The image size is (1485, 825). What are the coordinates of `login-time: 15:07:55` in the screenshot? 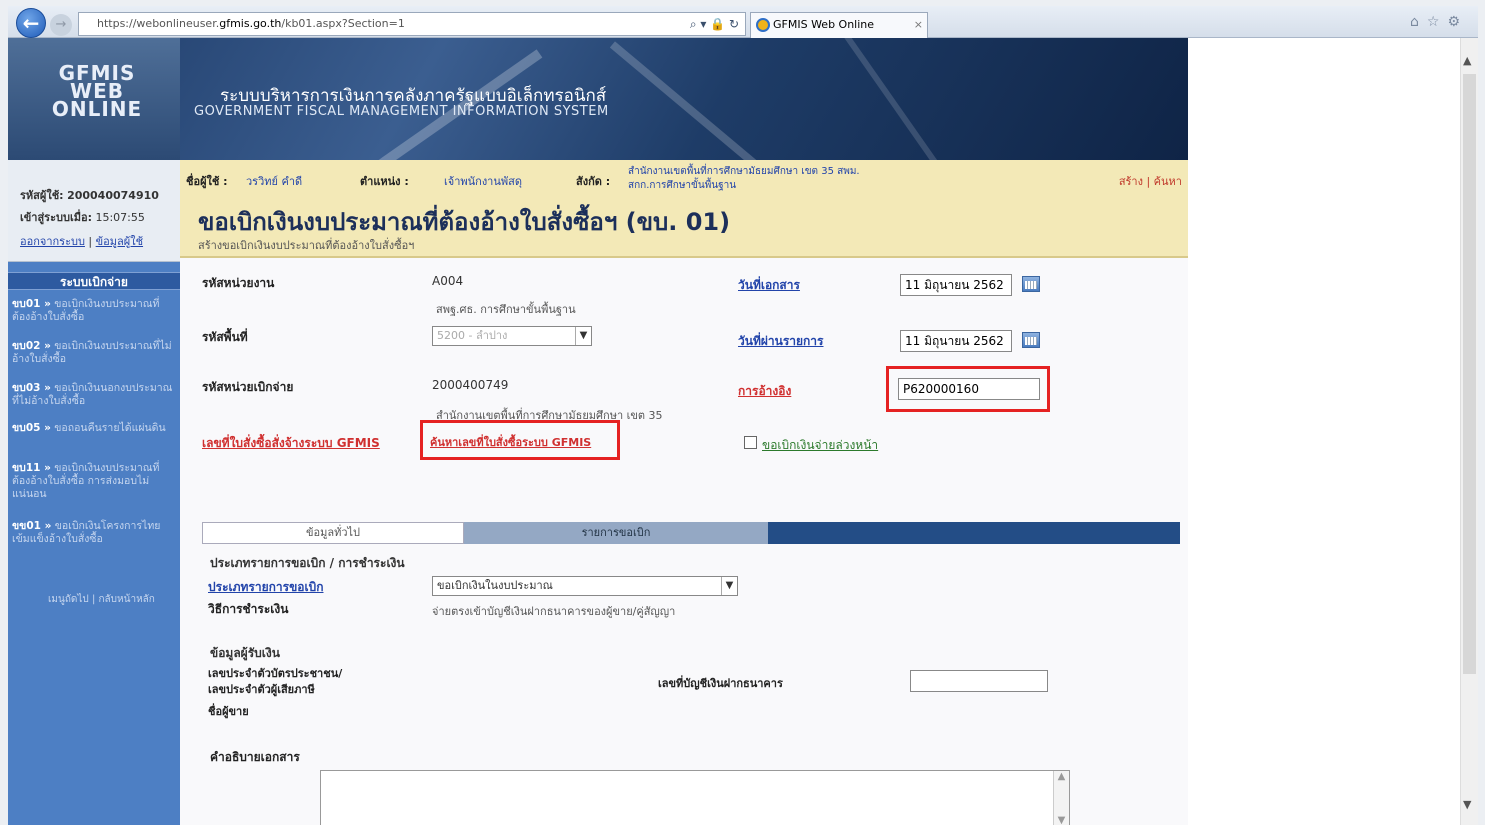 It's located at (120, 217).